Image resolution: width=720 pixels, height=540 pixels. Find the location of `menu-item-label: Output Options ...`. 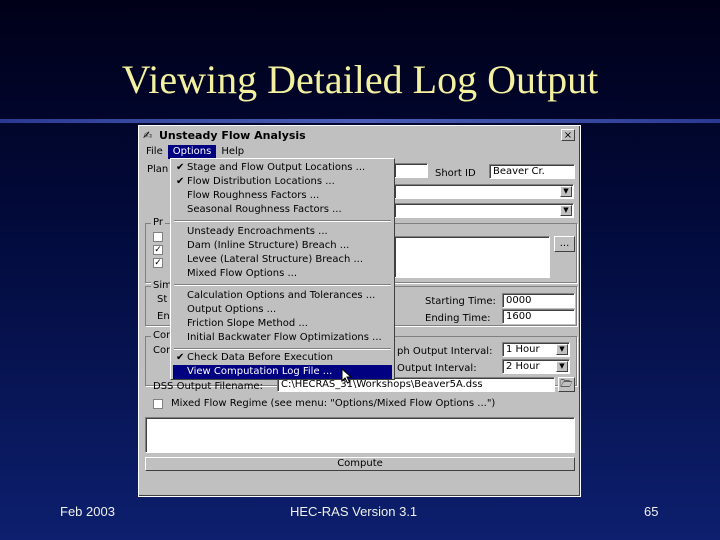

menu-item-label: Output Options ... is located at coordinates (232, 309).